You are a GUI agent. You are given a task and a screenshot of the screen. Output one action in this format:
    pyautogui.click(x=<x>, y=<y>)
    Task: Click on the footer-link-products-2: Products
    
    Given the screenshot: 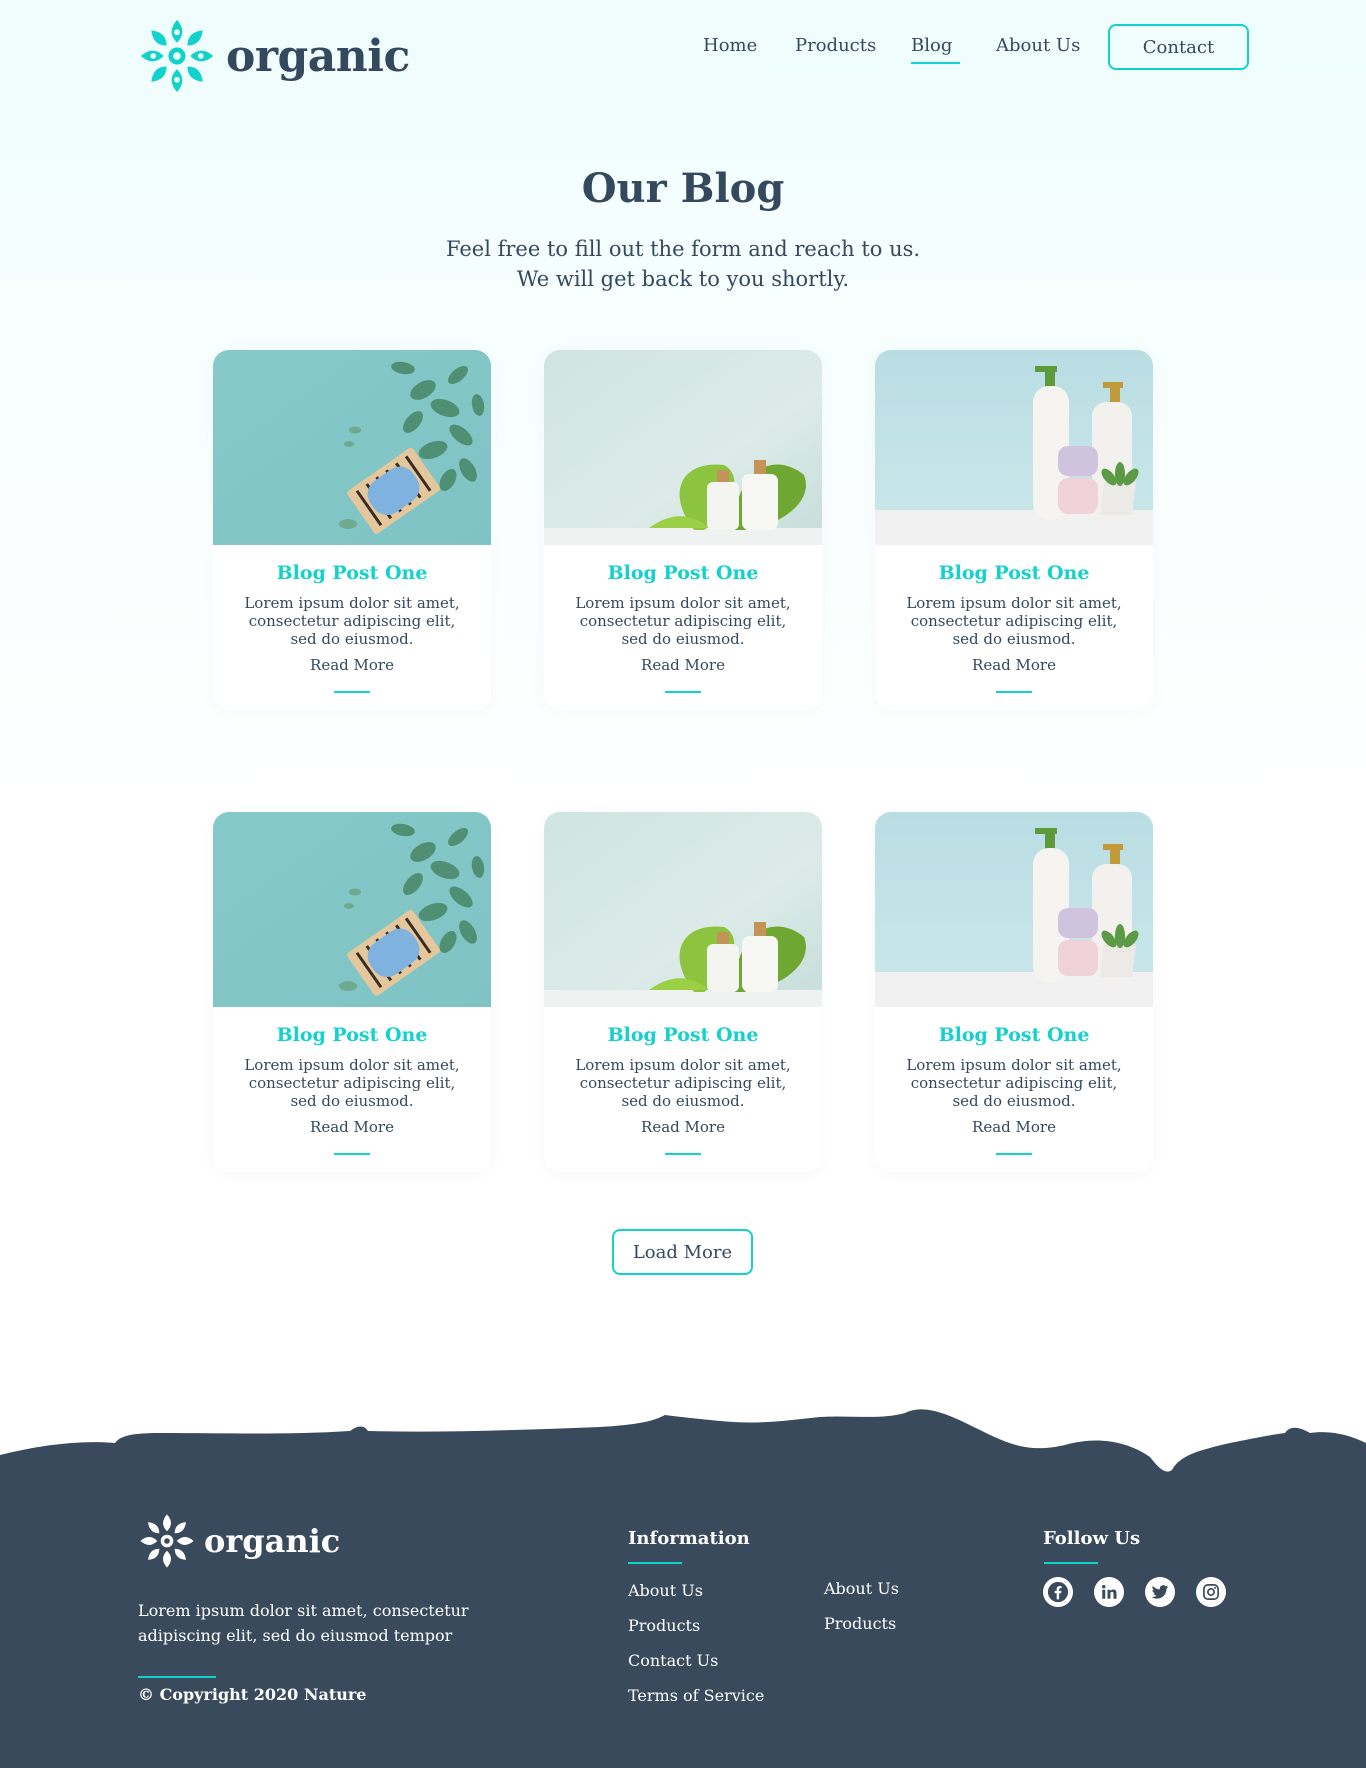 What is the action you would take?
    pyautogui.click(x=860, y=1623)
    